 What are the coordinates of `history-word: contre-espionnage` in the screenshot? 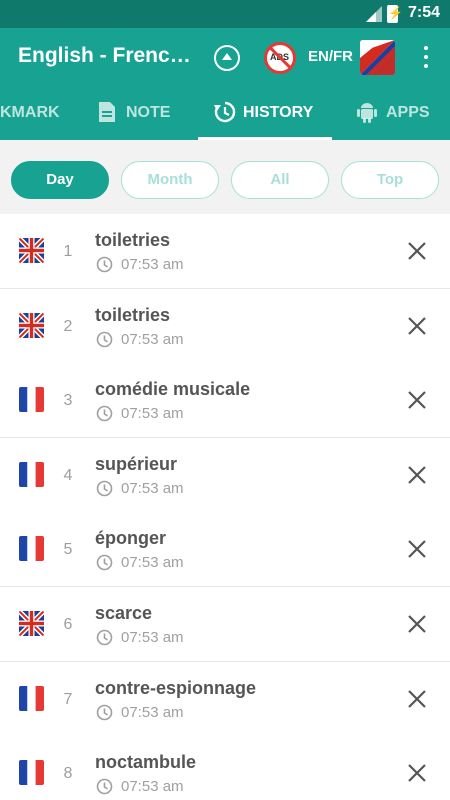 It's located at (176, 687).